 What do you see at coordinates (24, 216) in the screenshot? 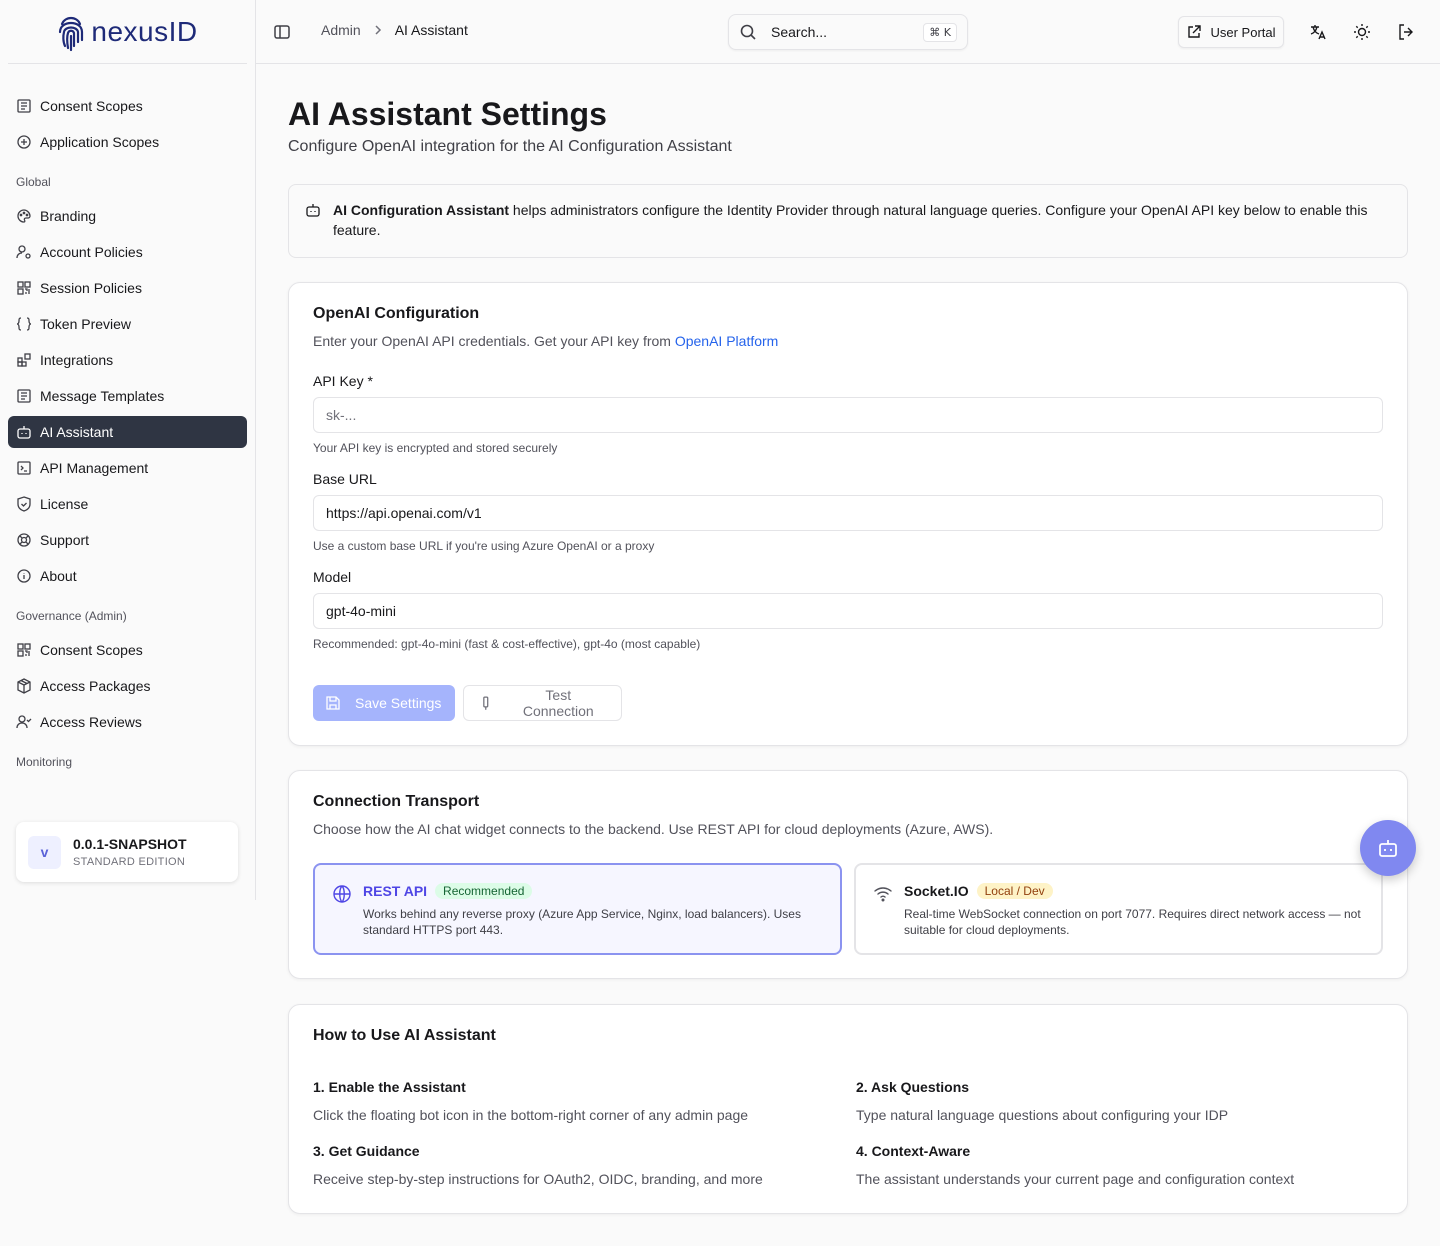
I see `palette-icon` at bounding box center [24, 216].